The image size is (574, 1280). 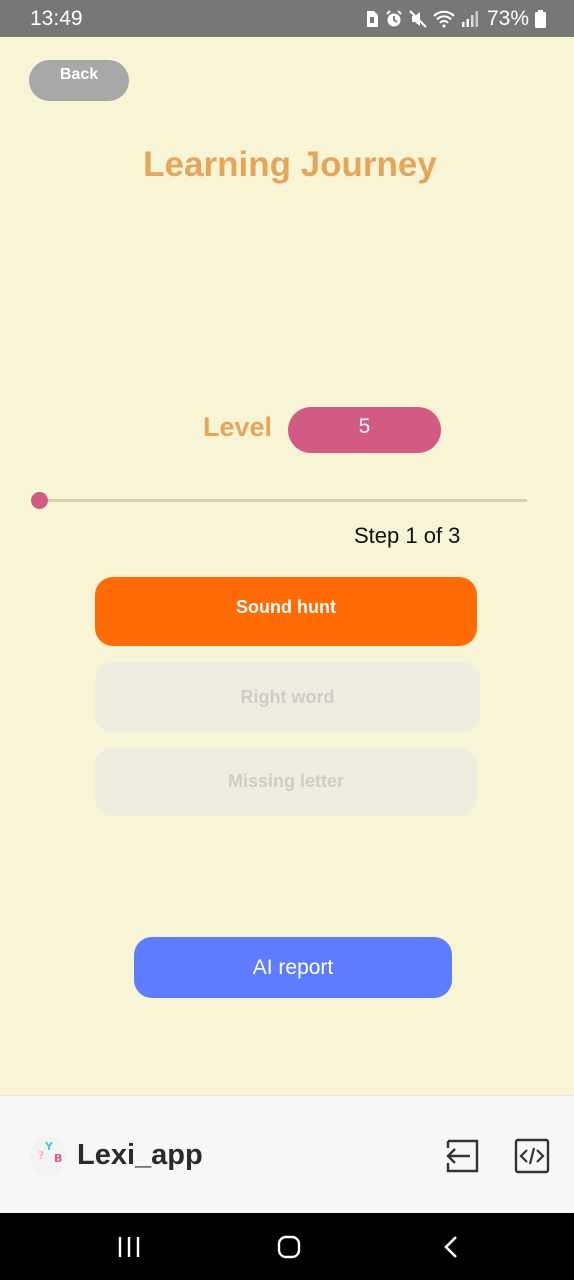 I want to click on level-badge: 5, so click(x=364, y=430).